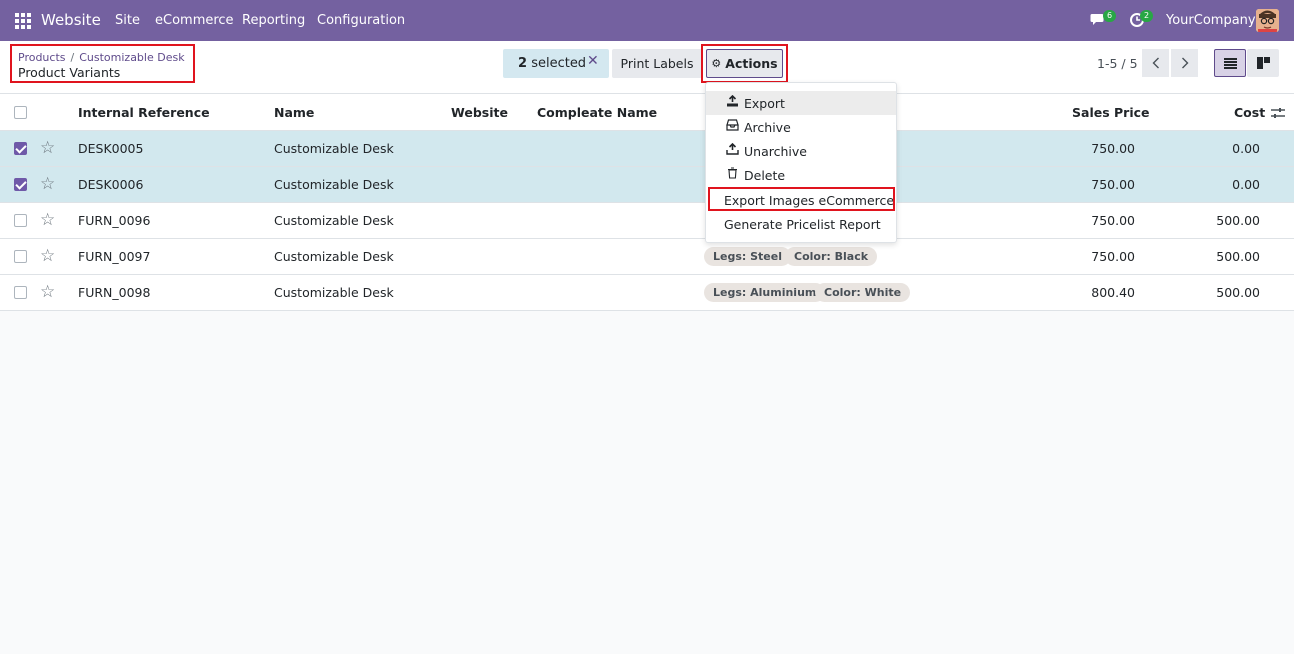  What do you see at coordinates (801, 127) in the screenshot?
I see `menu-item-archive: Archive` at bounding box center [801, 127].